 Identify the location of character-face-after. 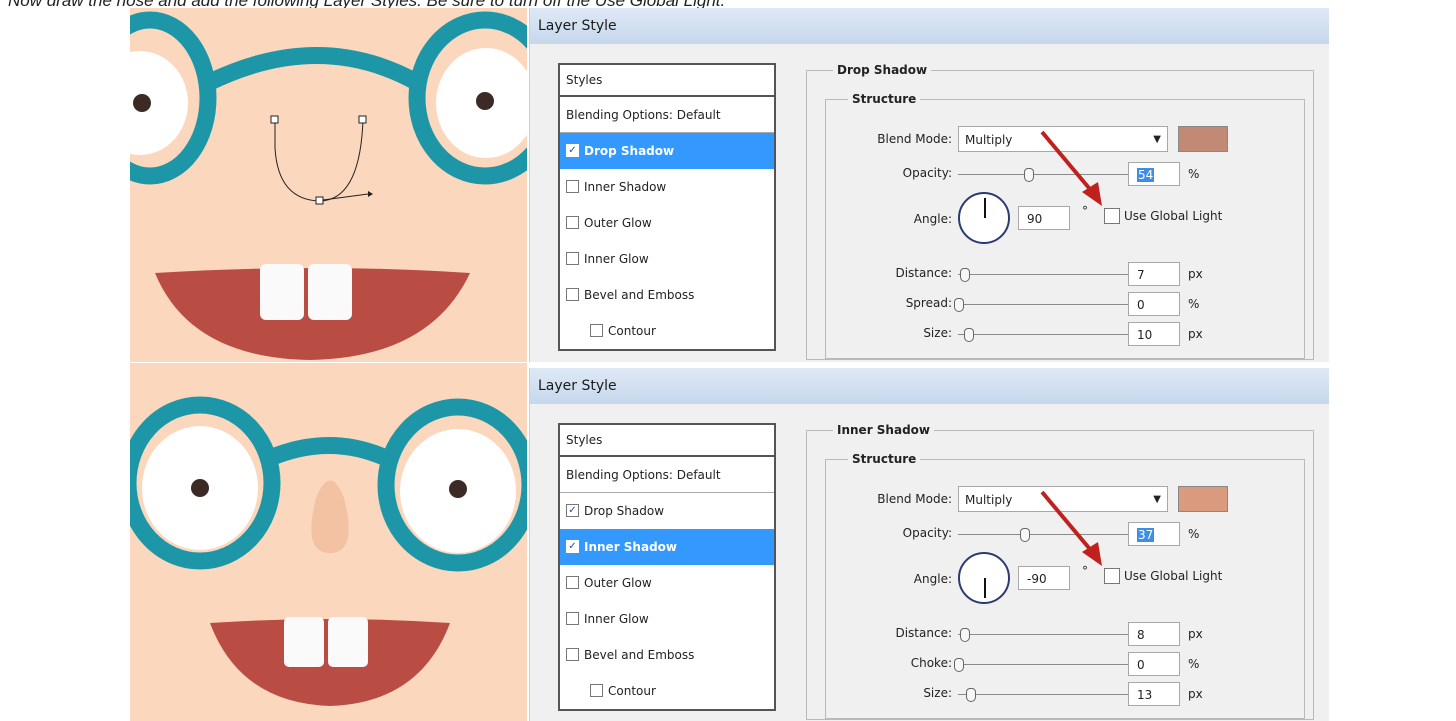
(328, 542).